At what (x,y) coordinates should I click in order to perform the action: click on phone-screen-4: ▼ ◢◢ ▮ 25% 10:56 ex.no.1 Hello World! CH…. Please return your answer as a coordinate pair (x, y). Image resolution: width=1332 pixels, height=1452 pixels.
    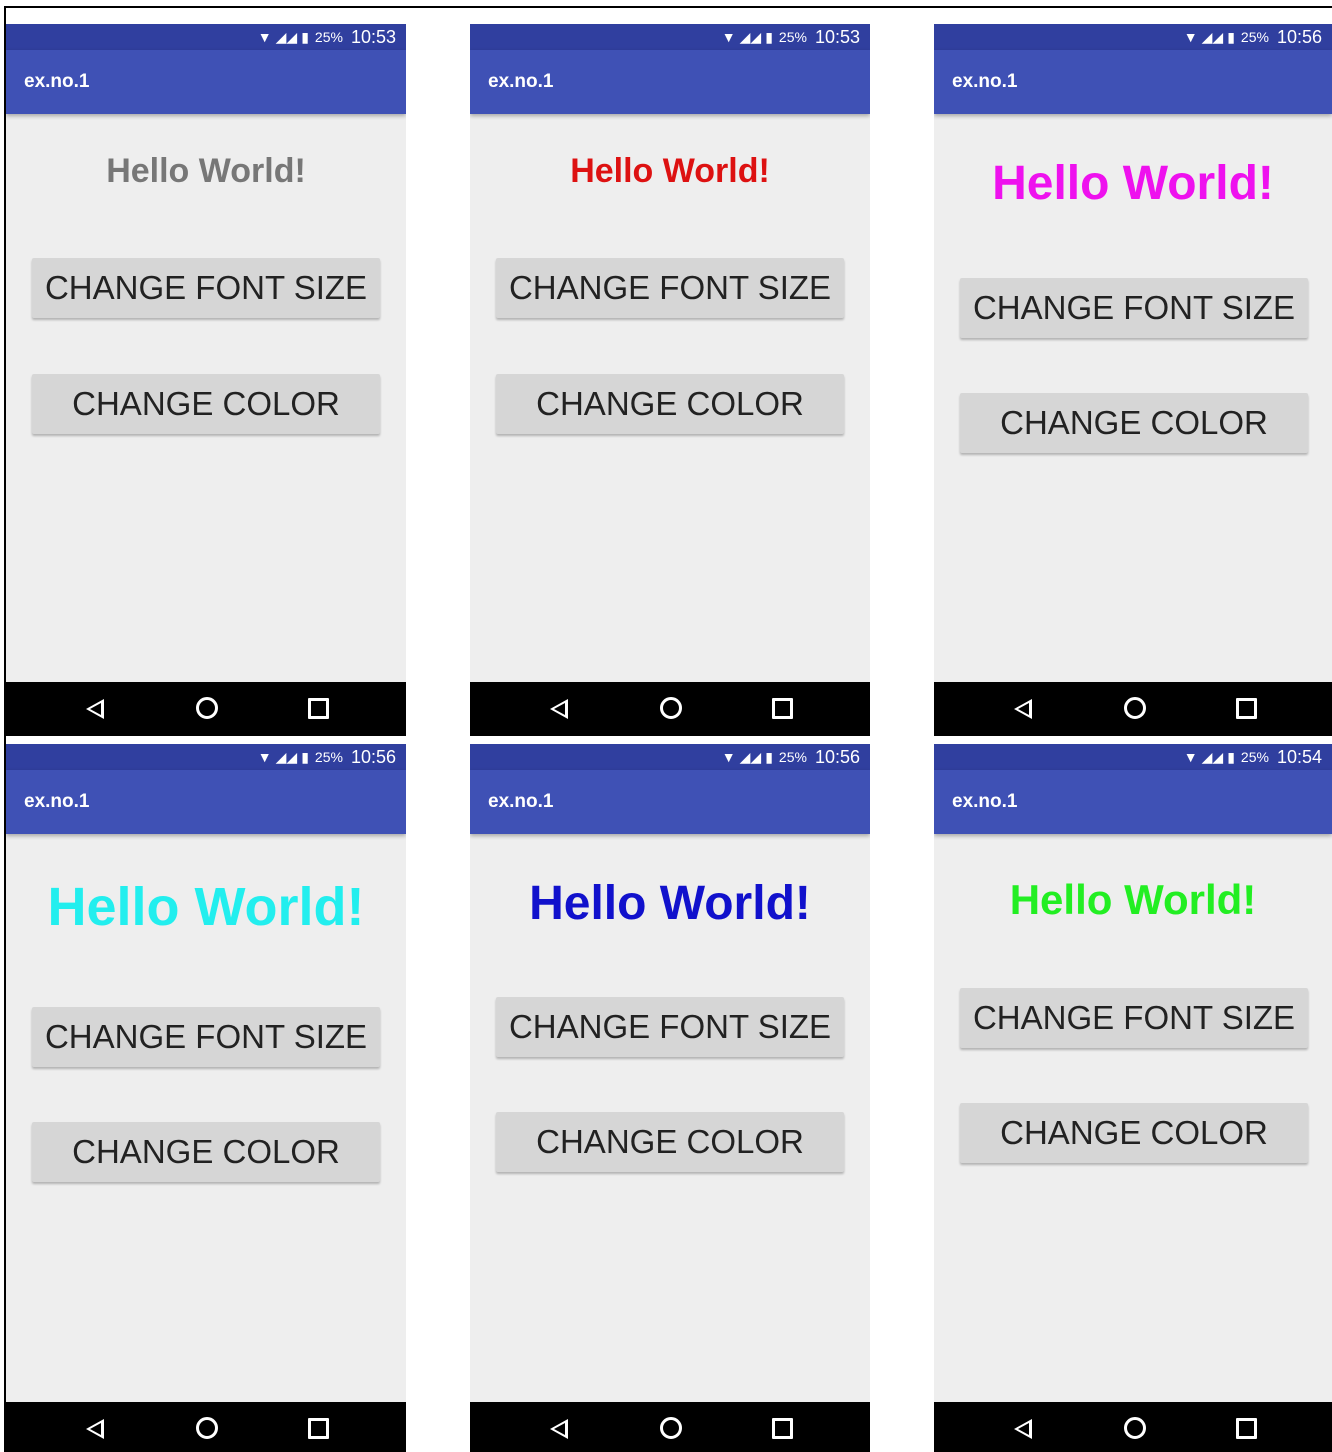
    Looking at the image, I should click on (206, 1098).